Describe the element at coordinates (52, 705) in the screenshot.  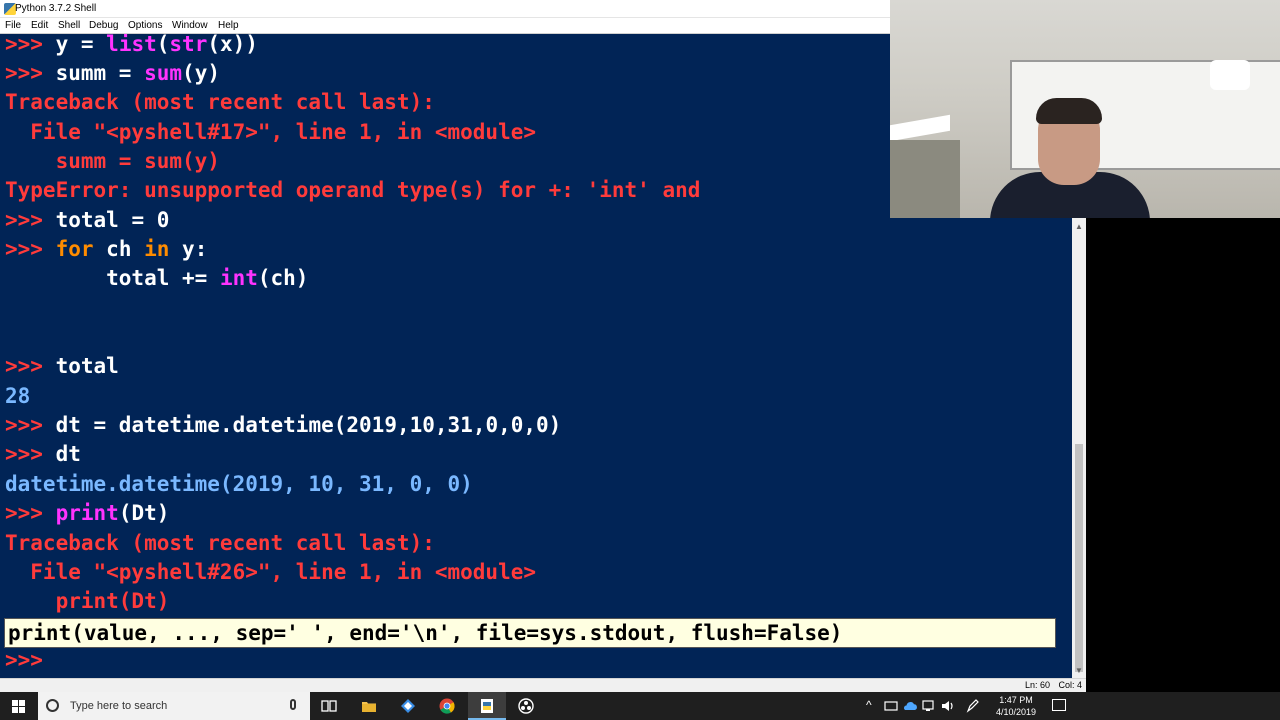
I see `cortana-icon` at that location.